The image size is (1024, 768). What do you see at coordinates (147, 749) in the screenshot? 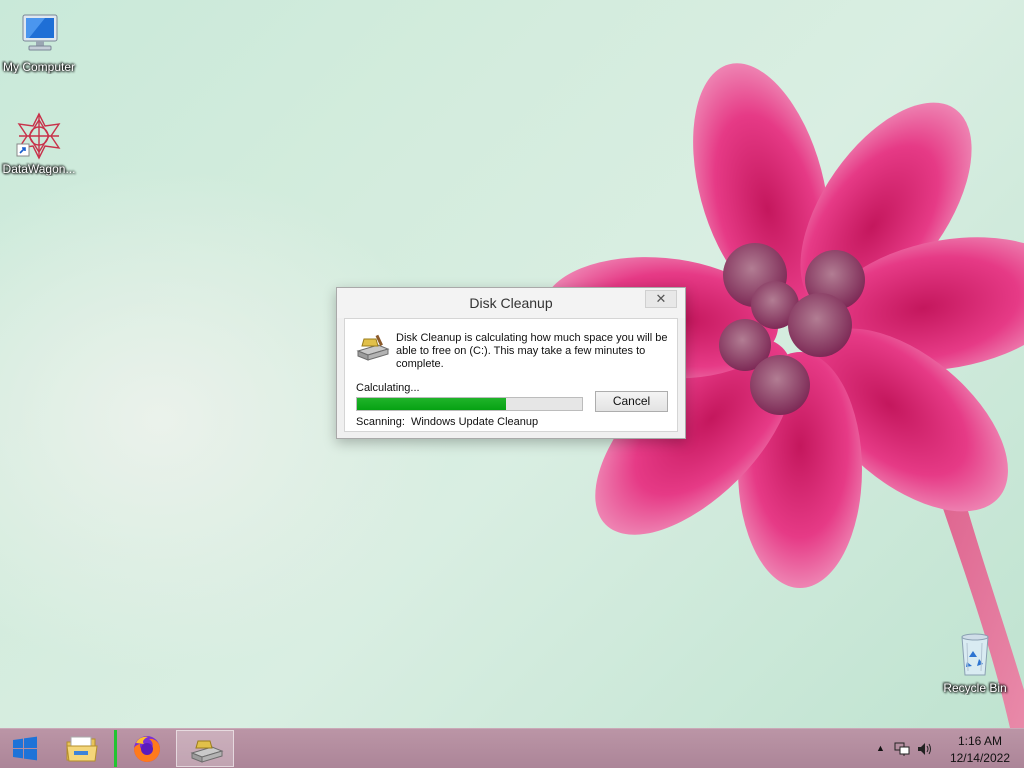
I see `firefox-icon` at bounding box center [147, 749].